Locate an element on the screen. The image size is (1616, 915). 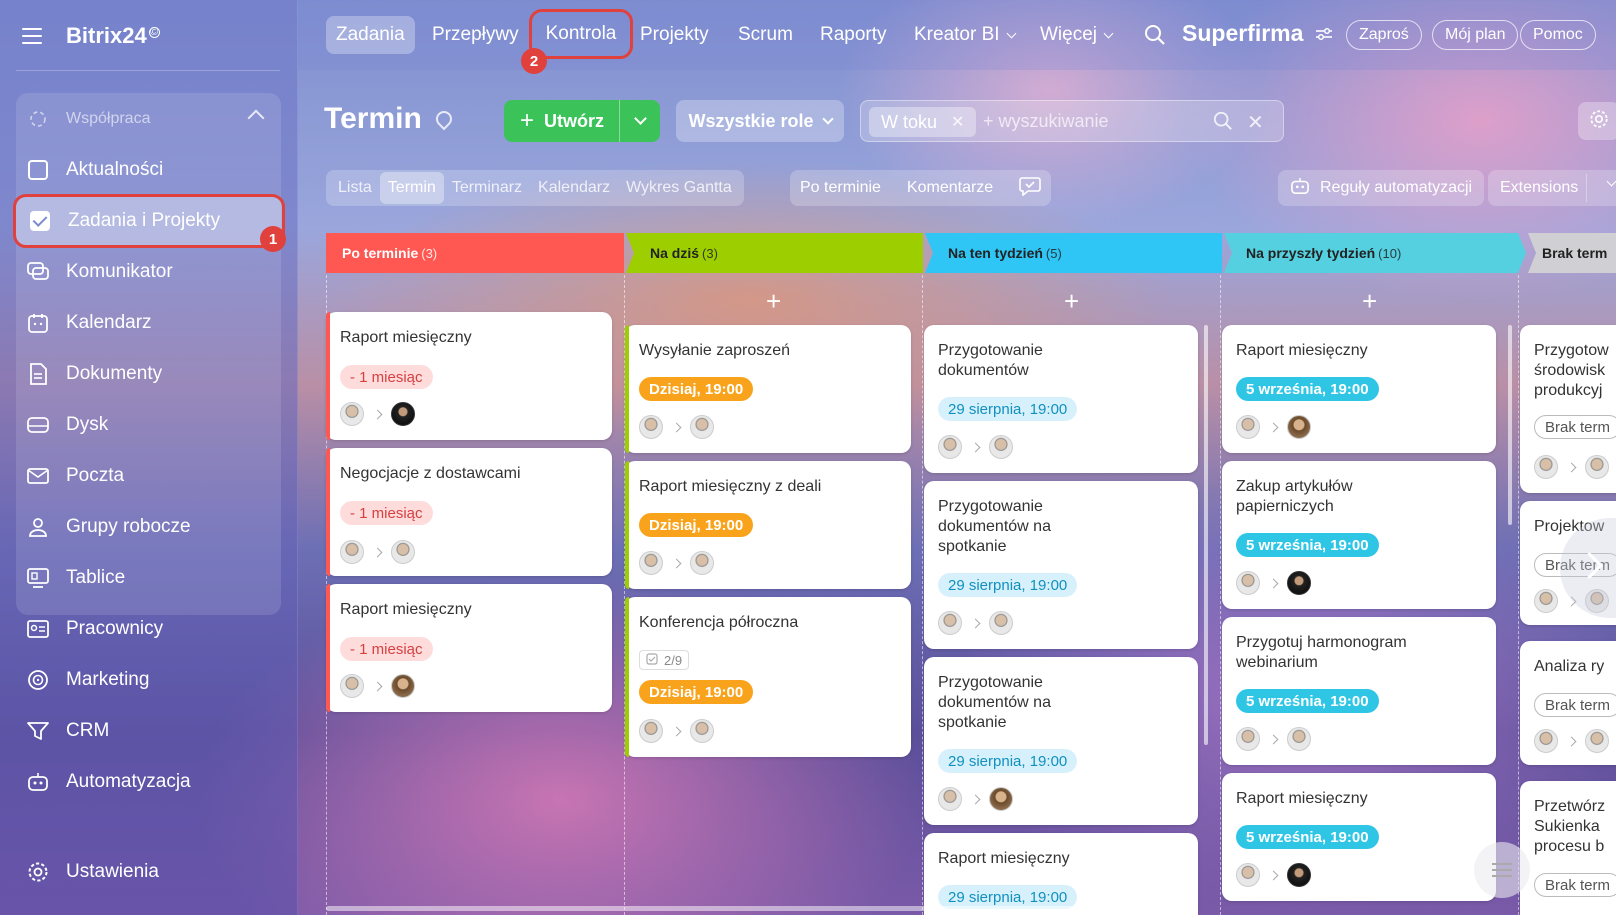
filter-search-box: W toku ✕ + wyszukiwanie ✕ is located at coordinates (1072, 121).